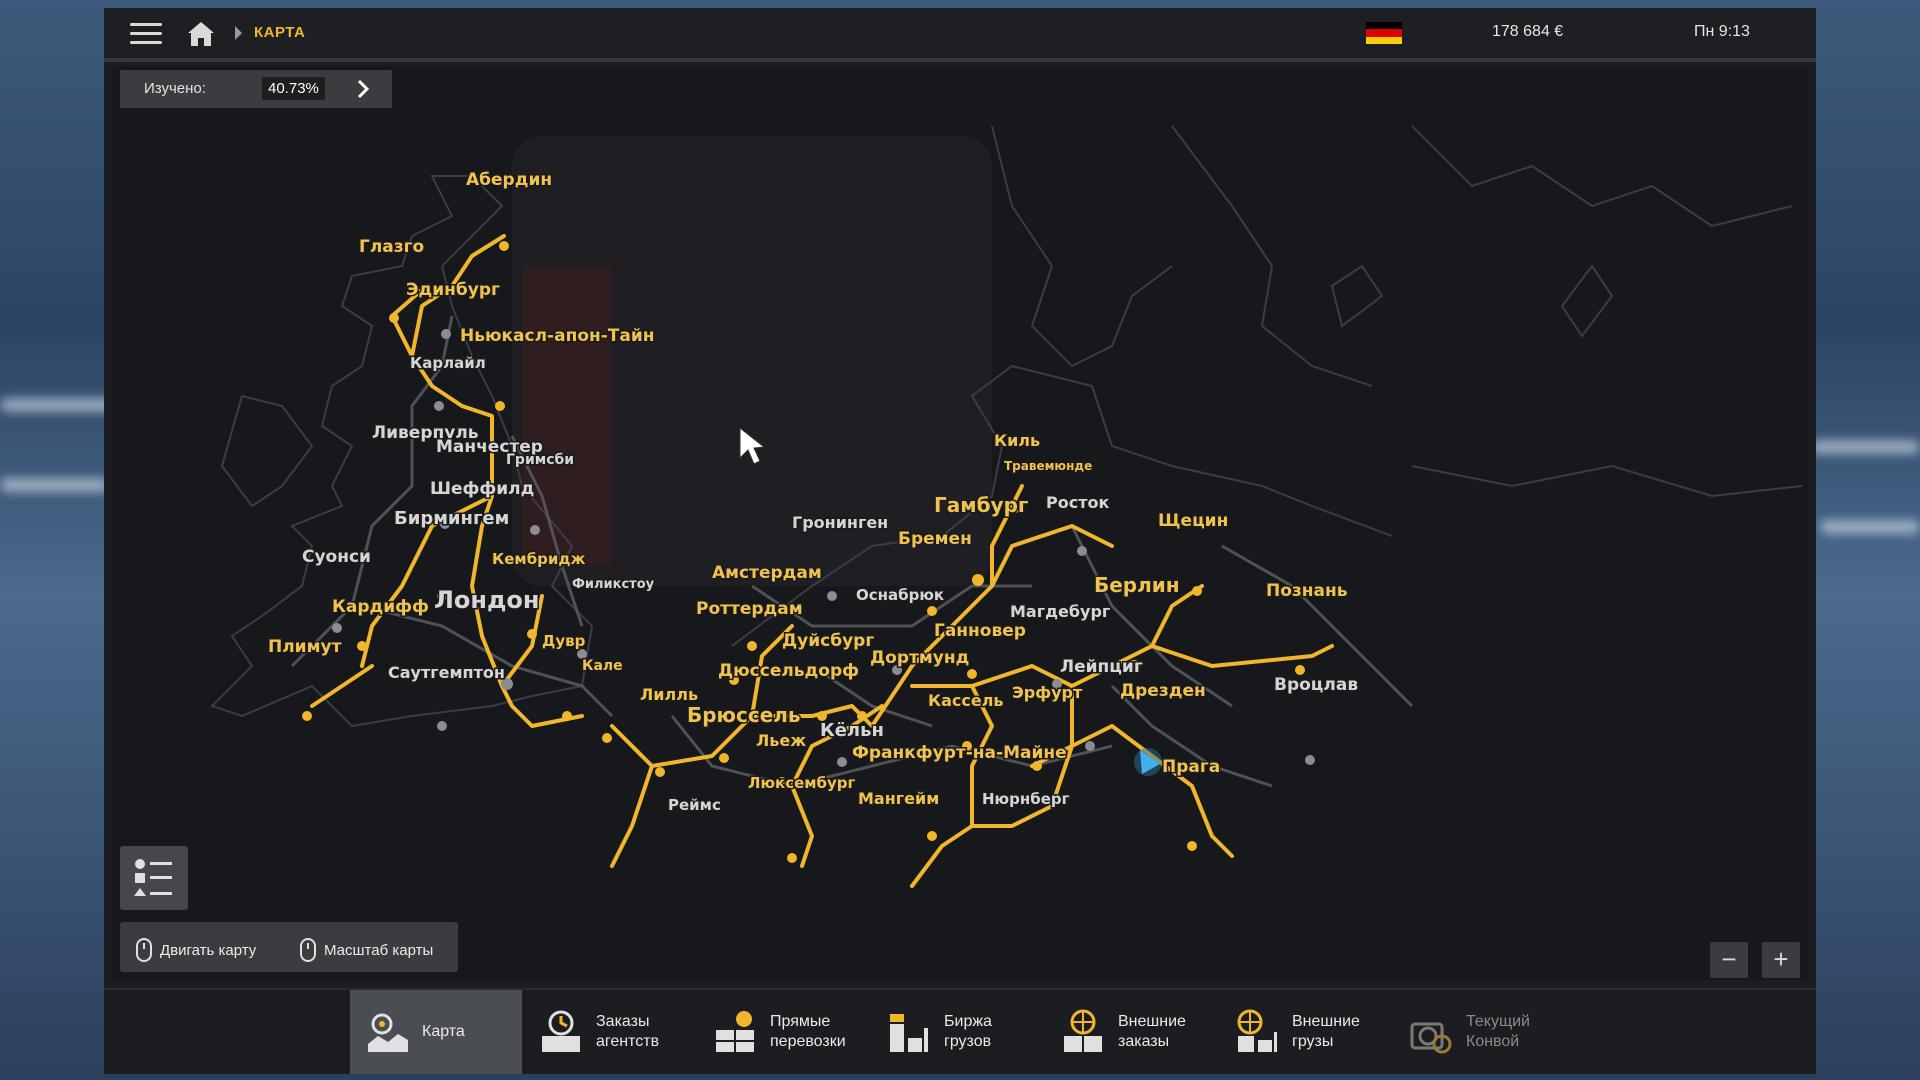  Describe the element at coordinates (909, 1033) in the screenshot. I see `cargo-market-icon` at that location.